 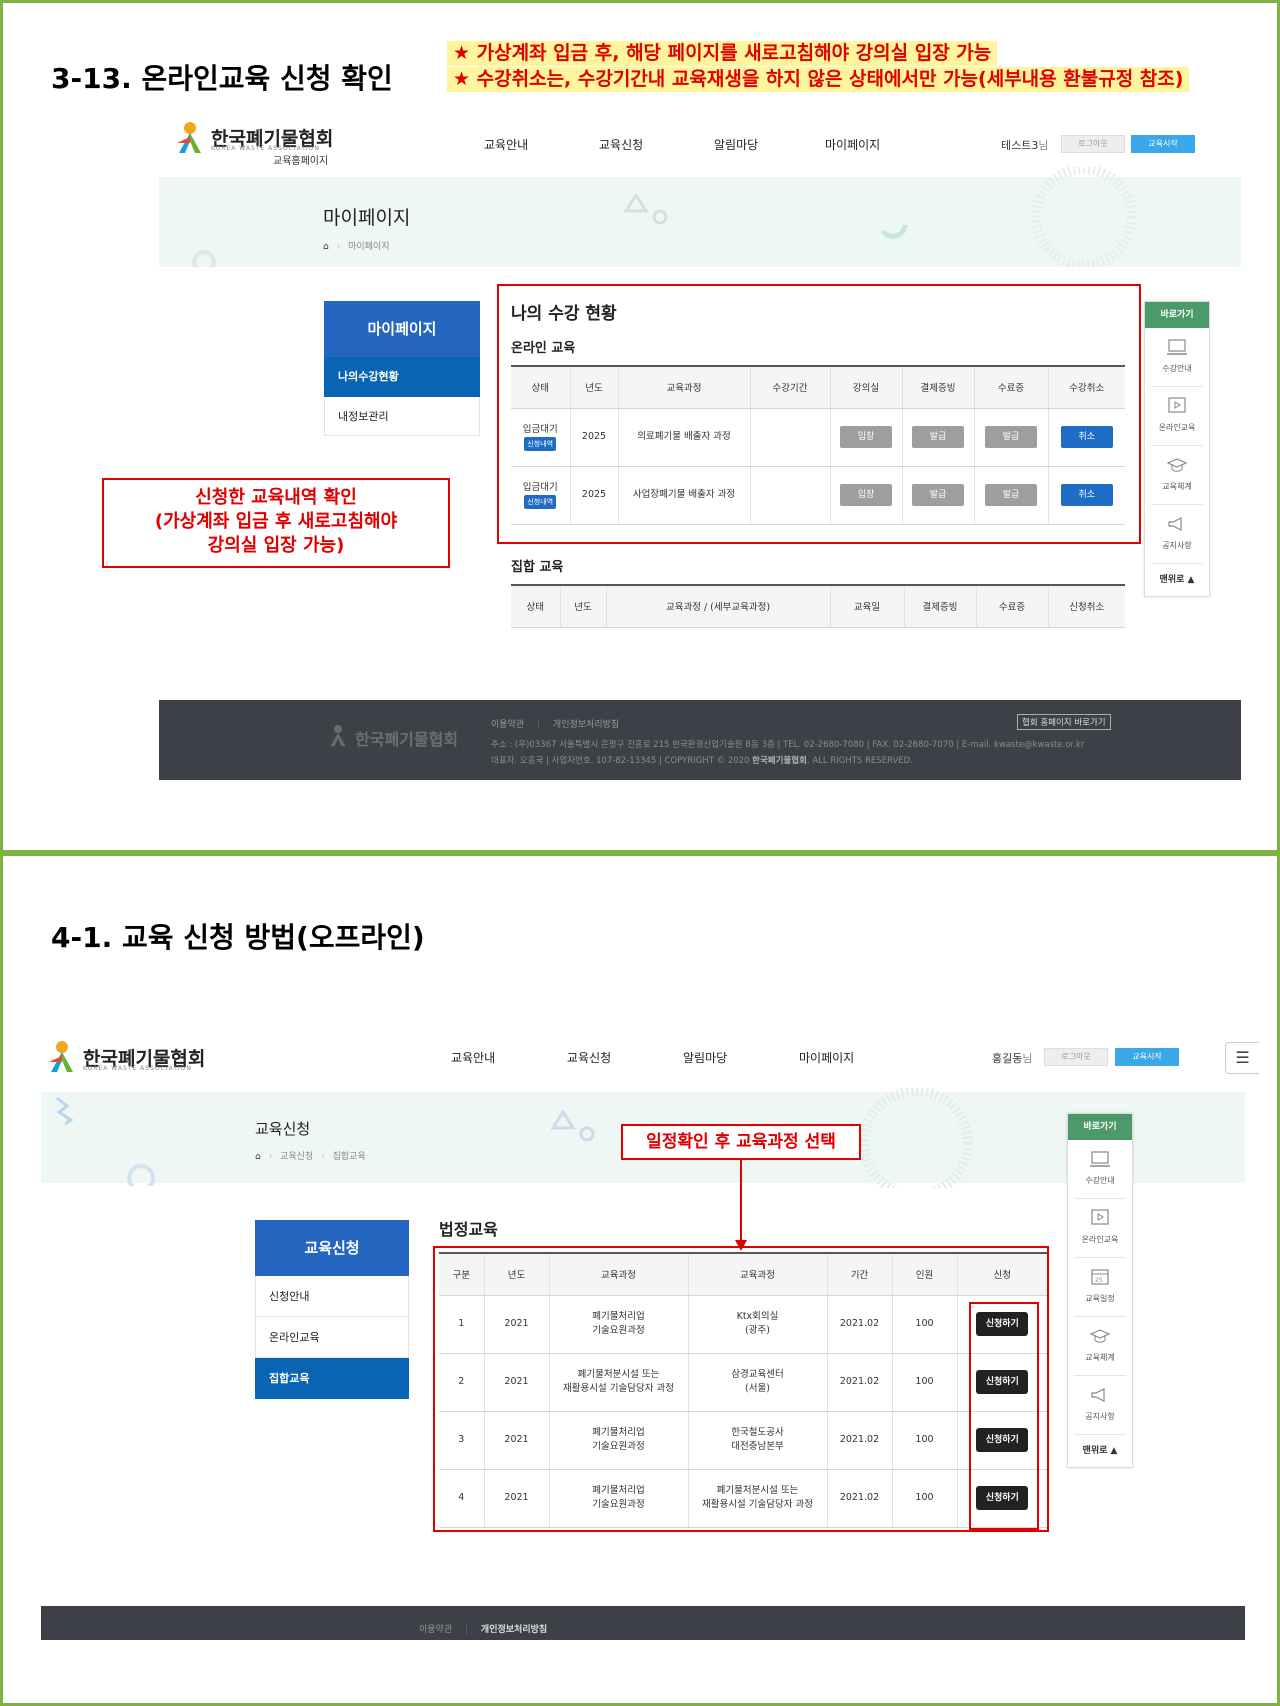 I want to click on breadcrumb-mypage: 마이페이지, so click(x=368, y=247).